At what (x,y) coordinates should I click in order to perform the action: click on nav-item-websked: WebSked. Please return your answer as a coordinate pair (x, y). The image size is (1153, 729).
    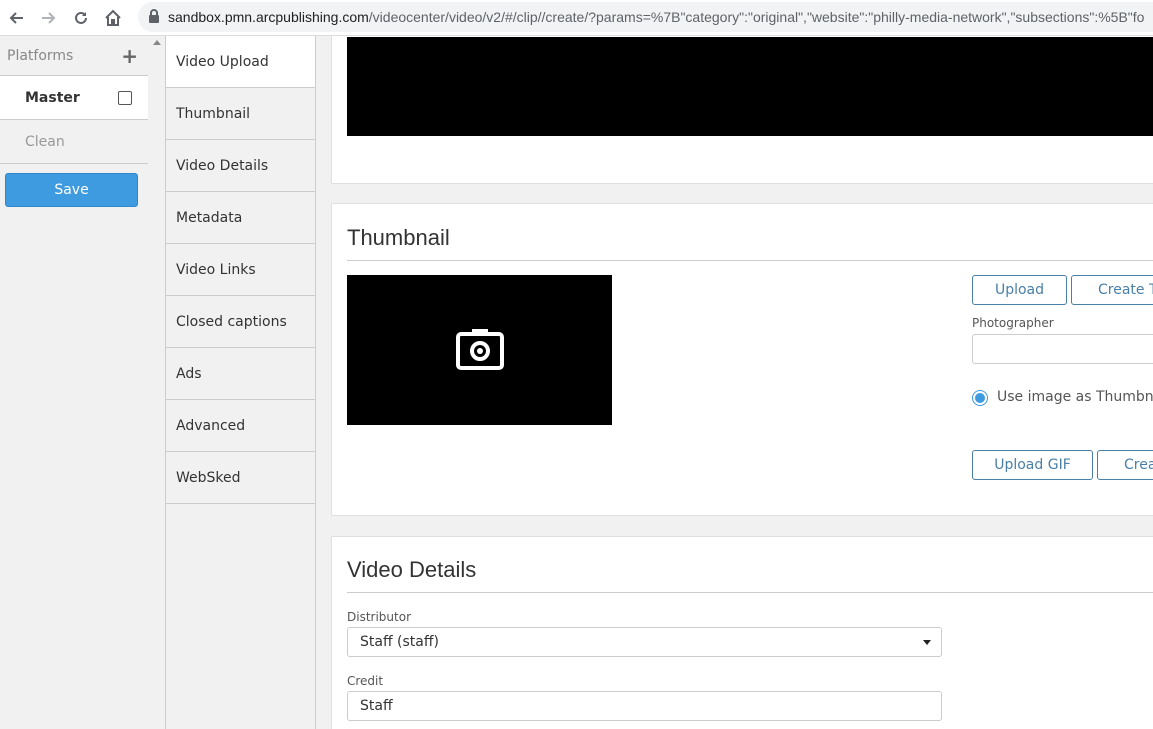
    Looking at the image, I should click on (240, 478).